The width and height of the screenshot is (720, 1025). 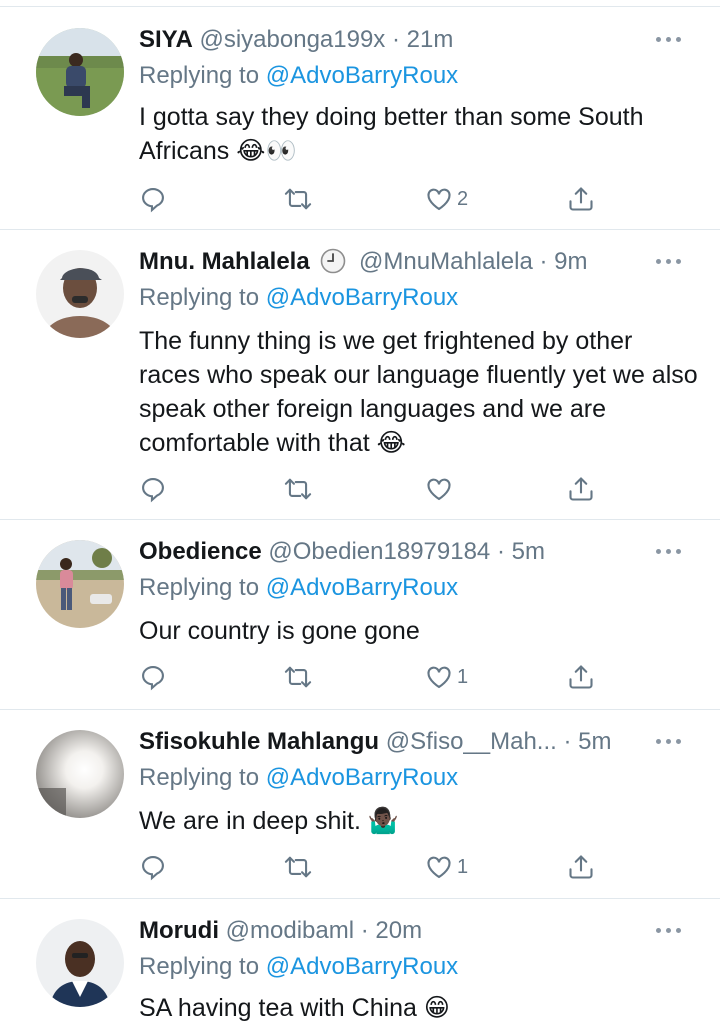 I want to click on man-with-cap-avatar, so click(x=80, y=294).